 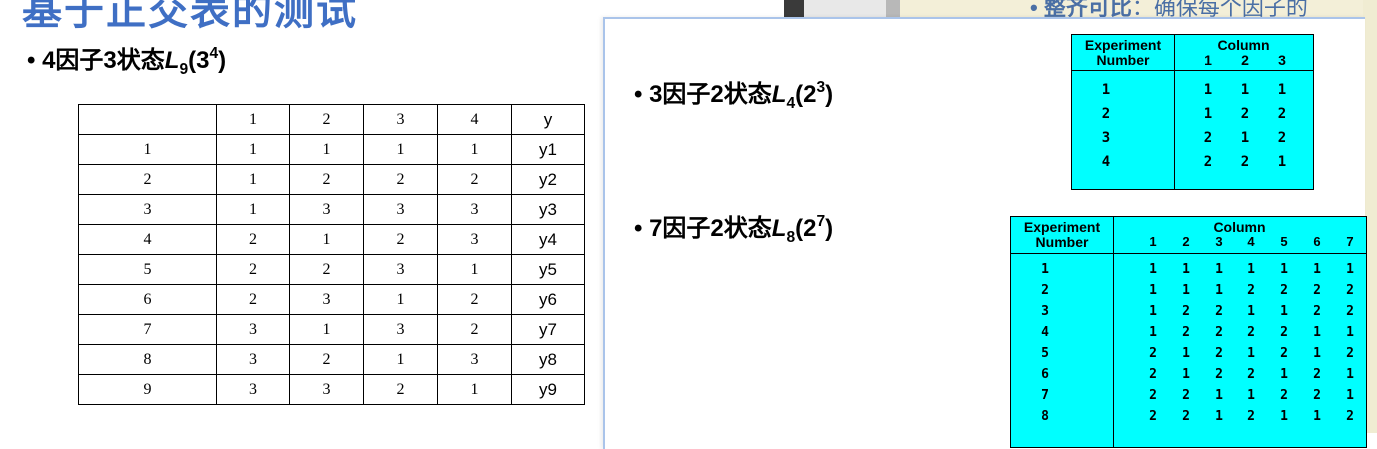 I want to click on experiment-number-cell: 8, so click(x=1045, y=416).